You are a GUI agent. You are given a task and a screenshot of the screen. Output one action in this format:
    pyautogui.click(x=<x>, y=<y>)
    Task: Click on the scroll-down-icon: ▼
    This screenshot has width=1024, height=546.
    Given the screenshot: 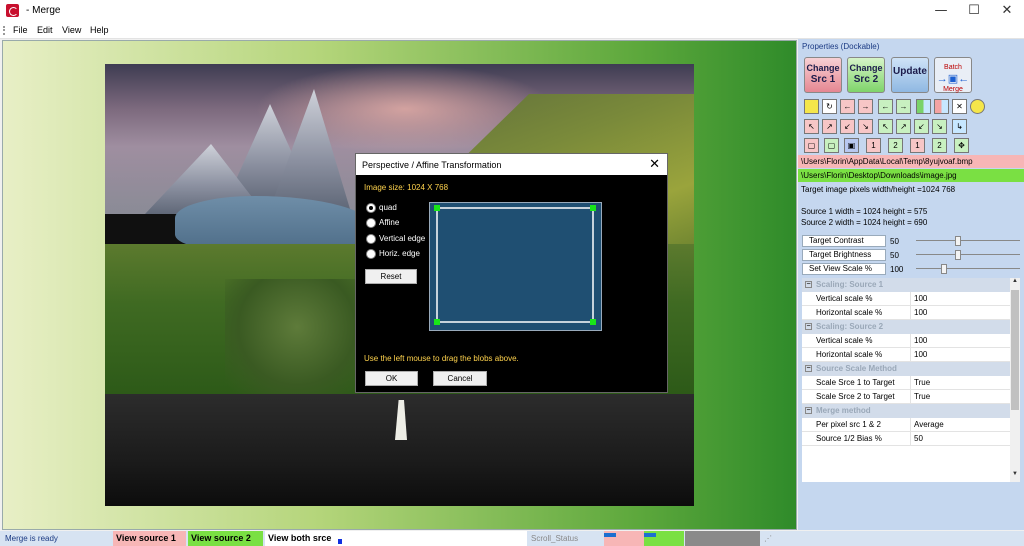 What is the action you would take?
    pyautogui.click(x=1015, y=476)
    